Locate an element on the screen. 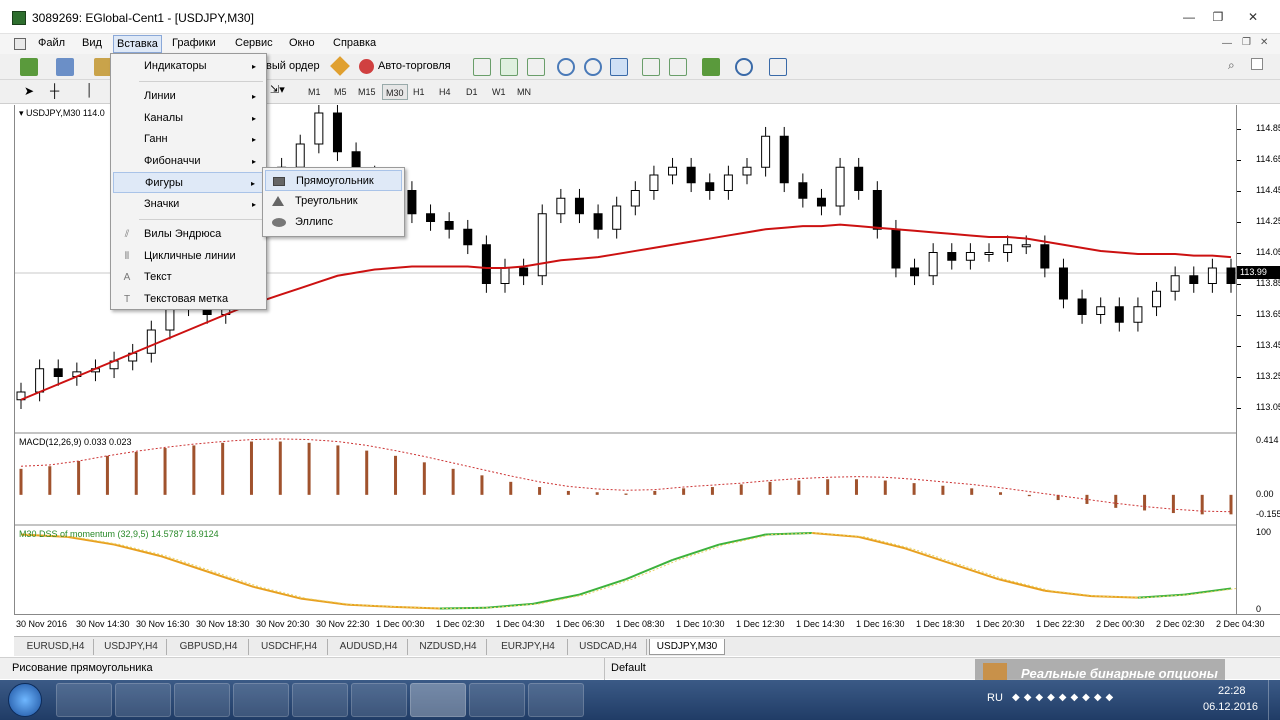 The image size is (1280, 720). insert-menu-item-5: Фигуры ▸ is located at coordinates (188, 182).